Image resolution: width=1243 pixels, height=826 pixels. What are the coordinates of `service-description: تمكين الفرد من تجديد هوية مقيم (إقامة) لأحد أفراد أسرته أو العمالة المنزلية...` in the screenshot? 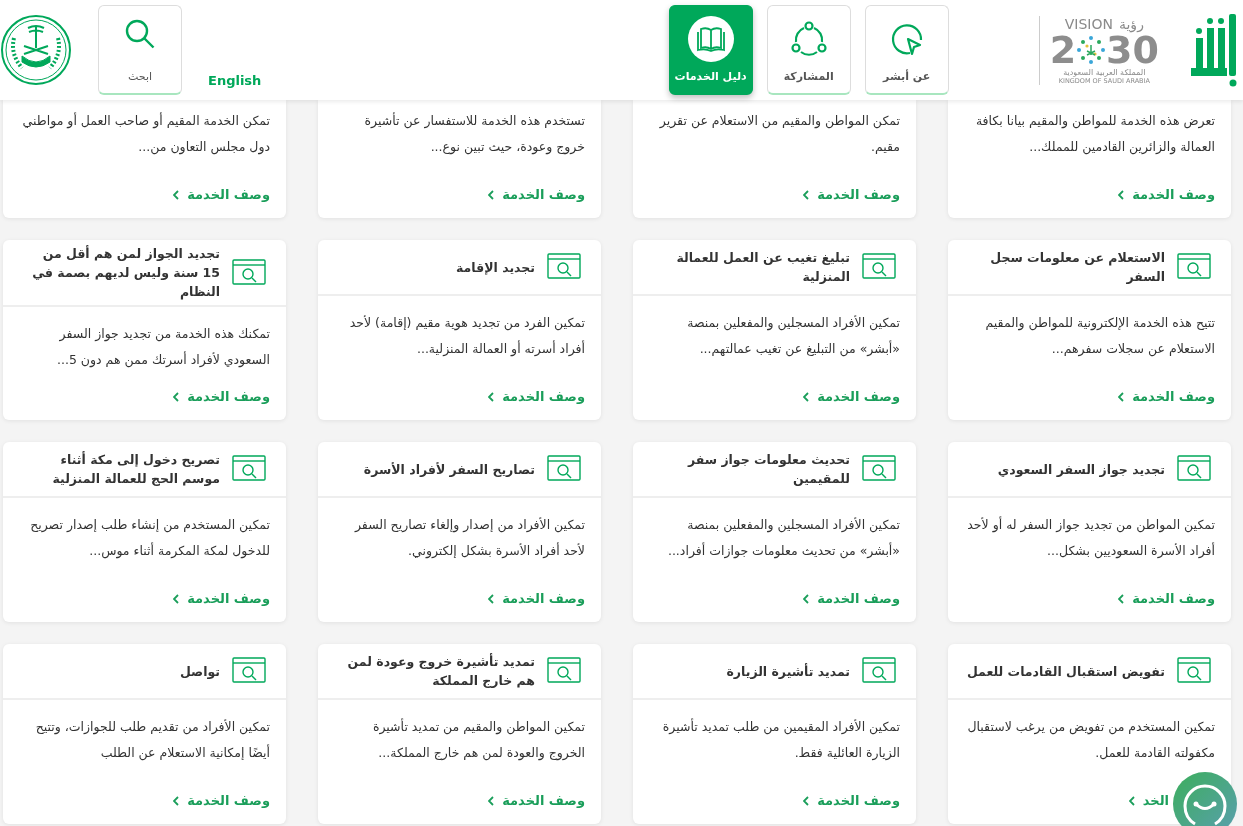 It's located at (466, 336).